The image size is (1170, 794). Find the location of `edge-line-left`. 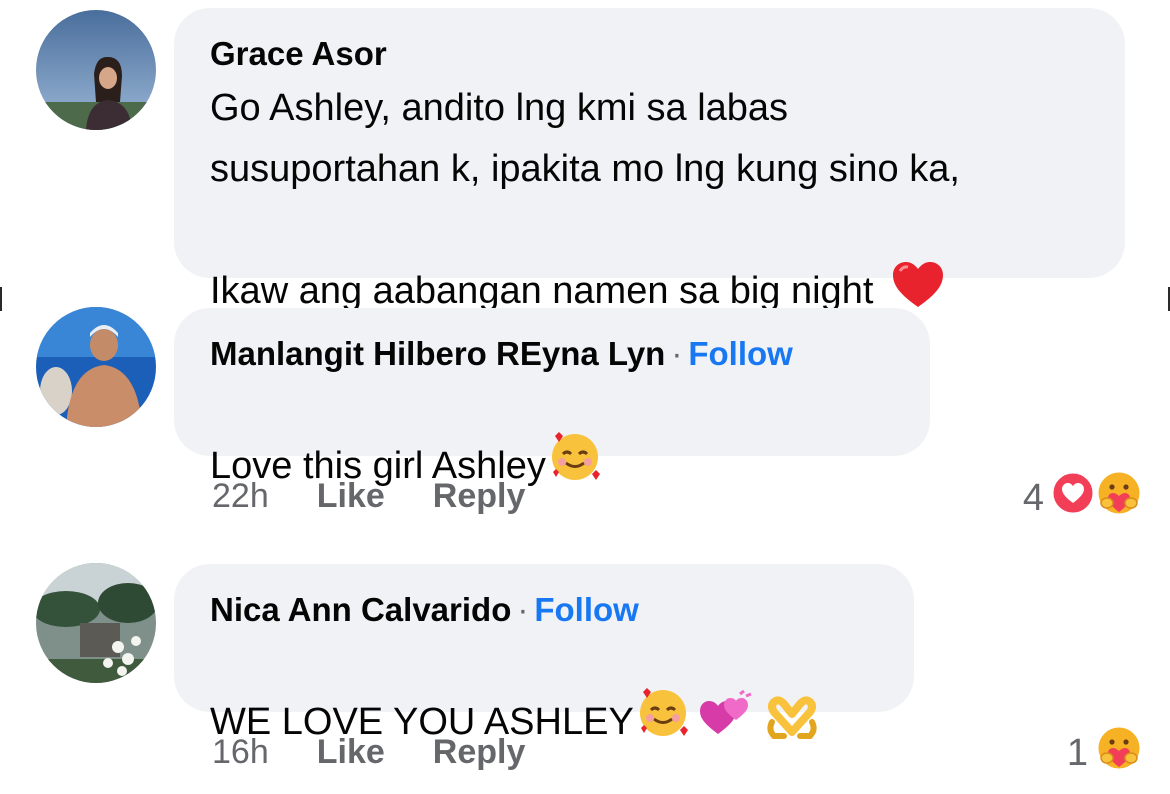

edge-line-left is located at coordinates (1, 299).